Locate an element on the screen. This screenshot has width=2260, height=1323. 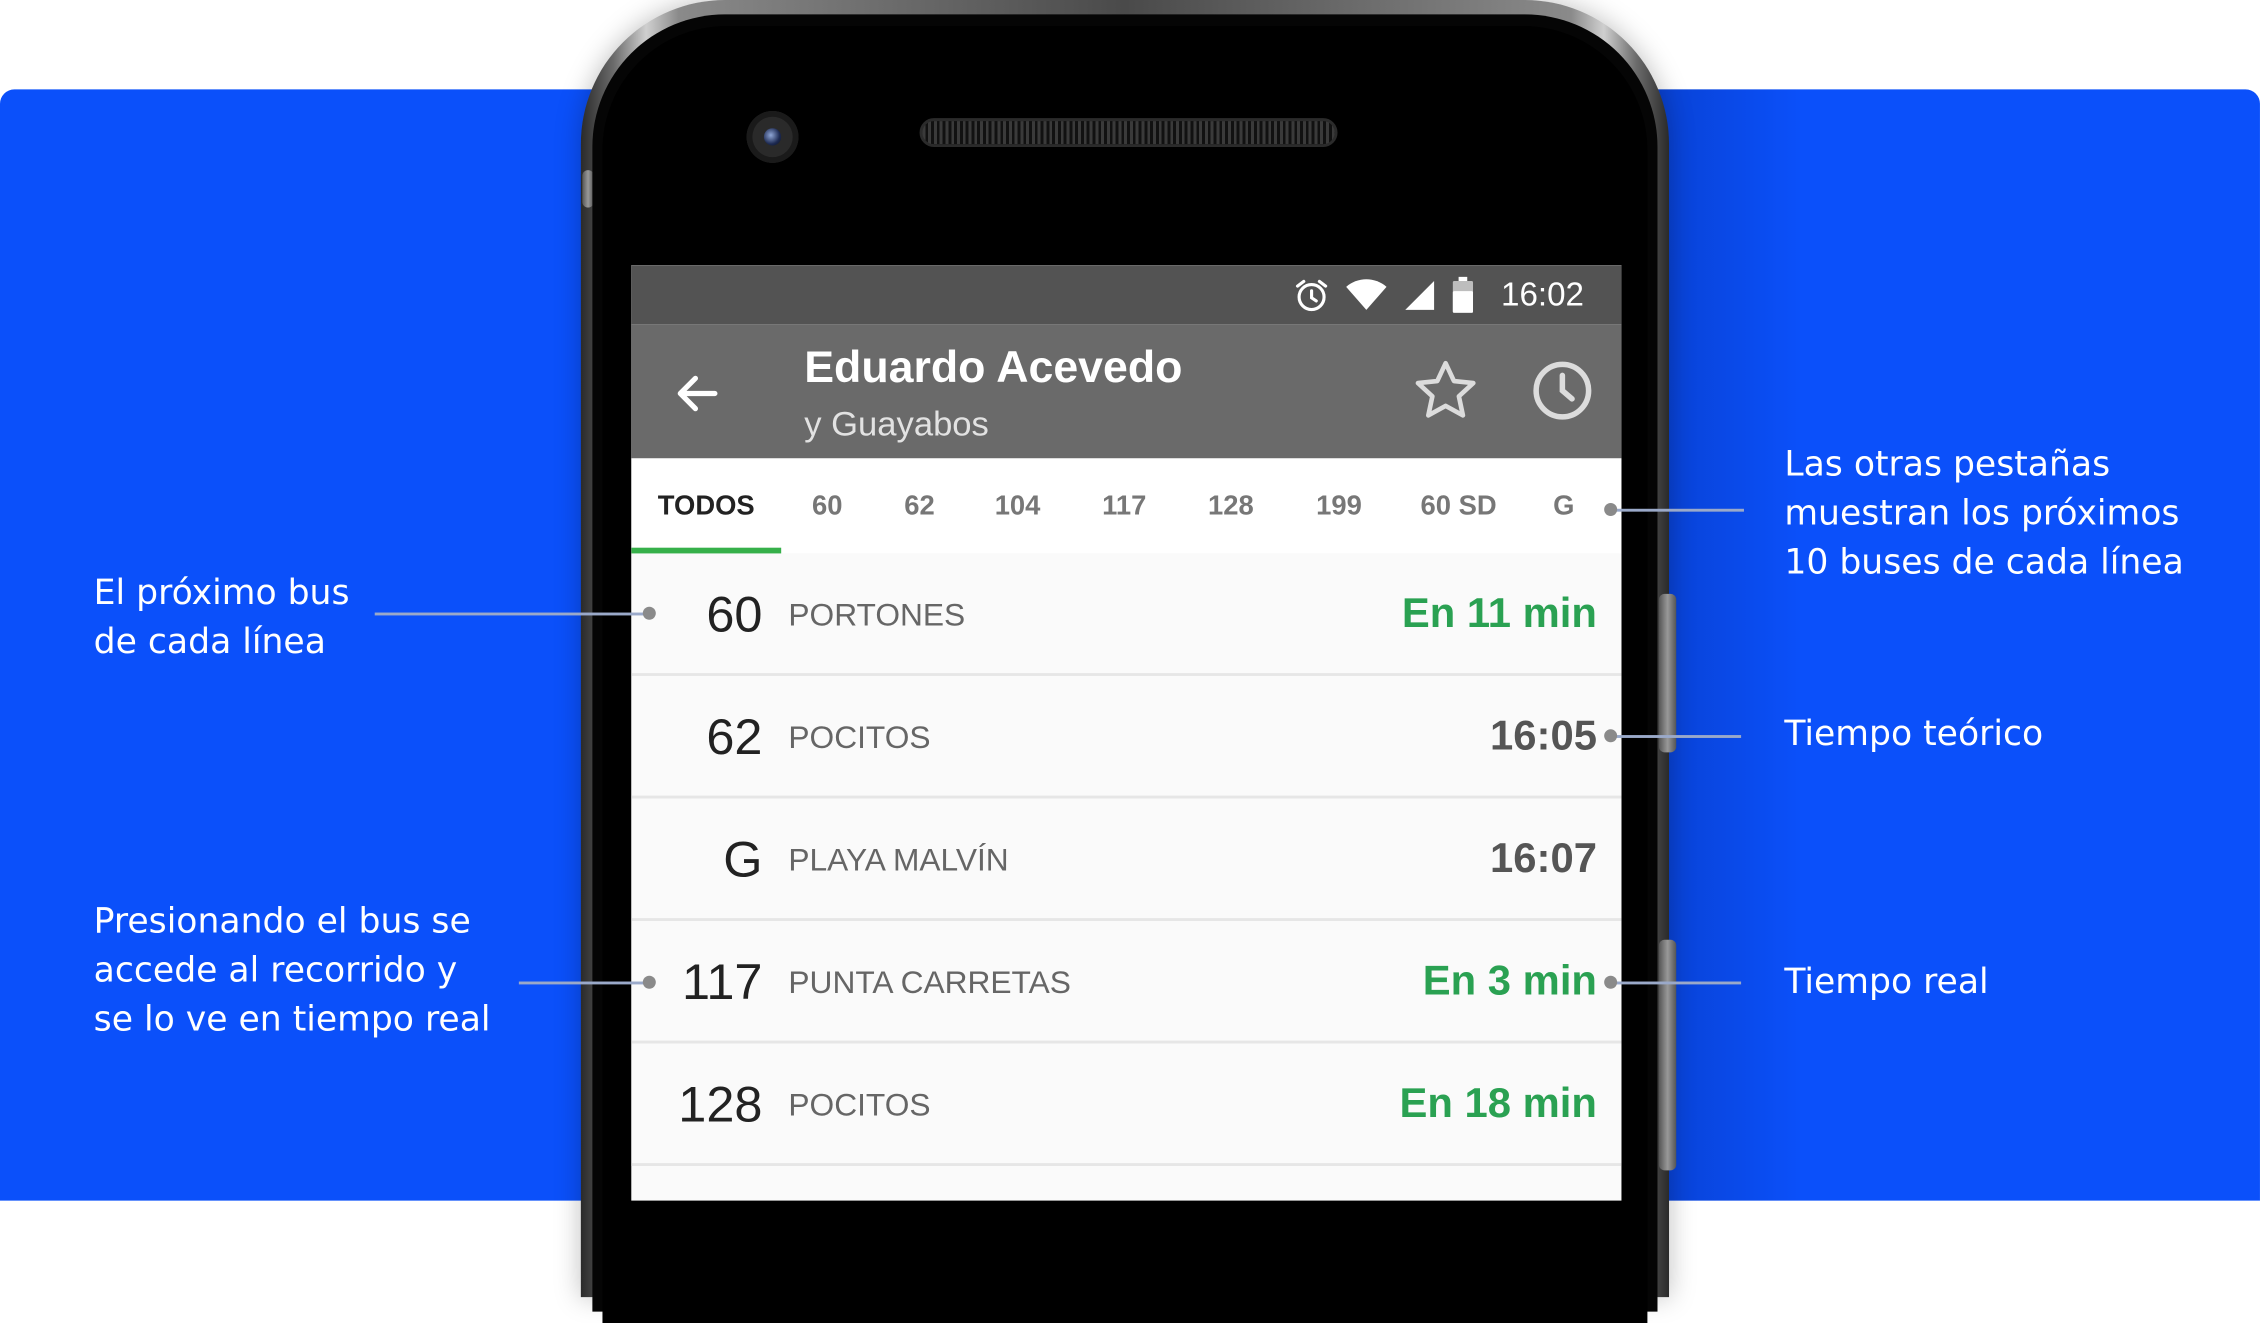
list-item: G PLAYA MALVÍN 16:07 is located at coordinates (1126, 859).